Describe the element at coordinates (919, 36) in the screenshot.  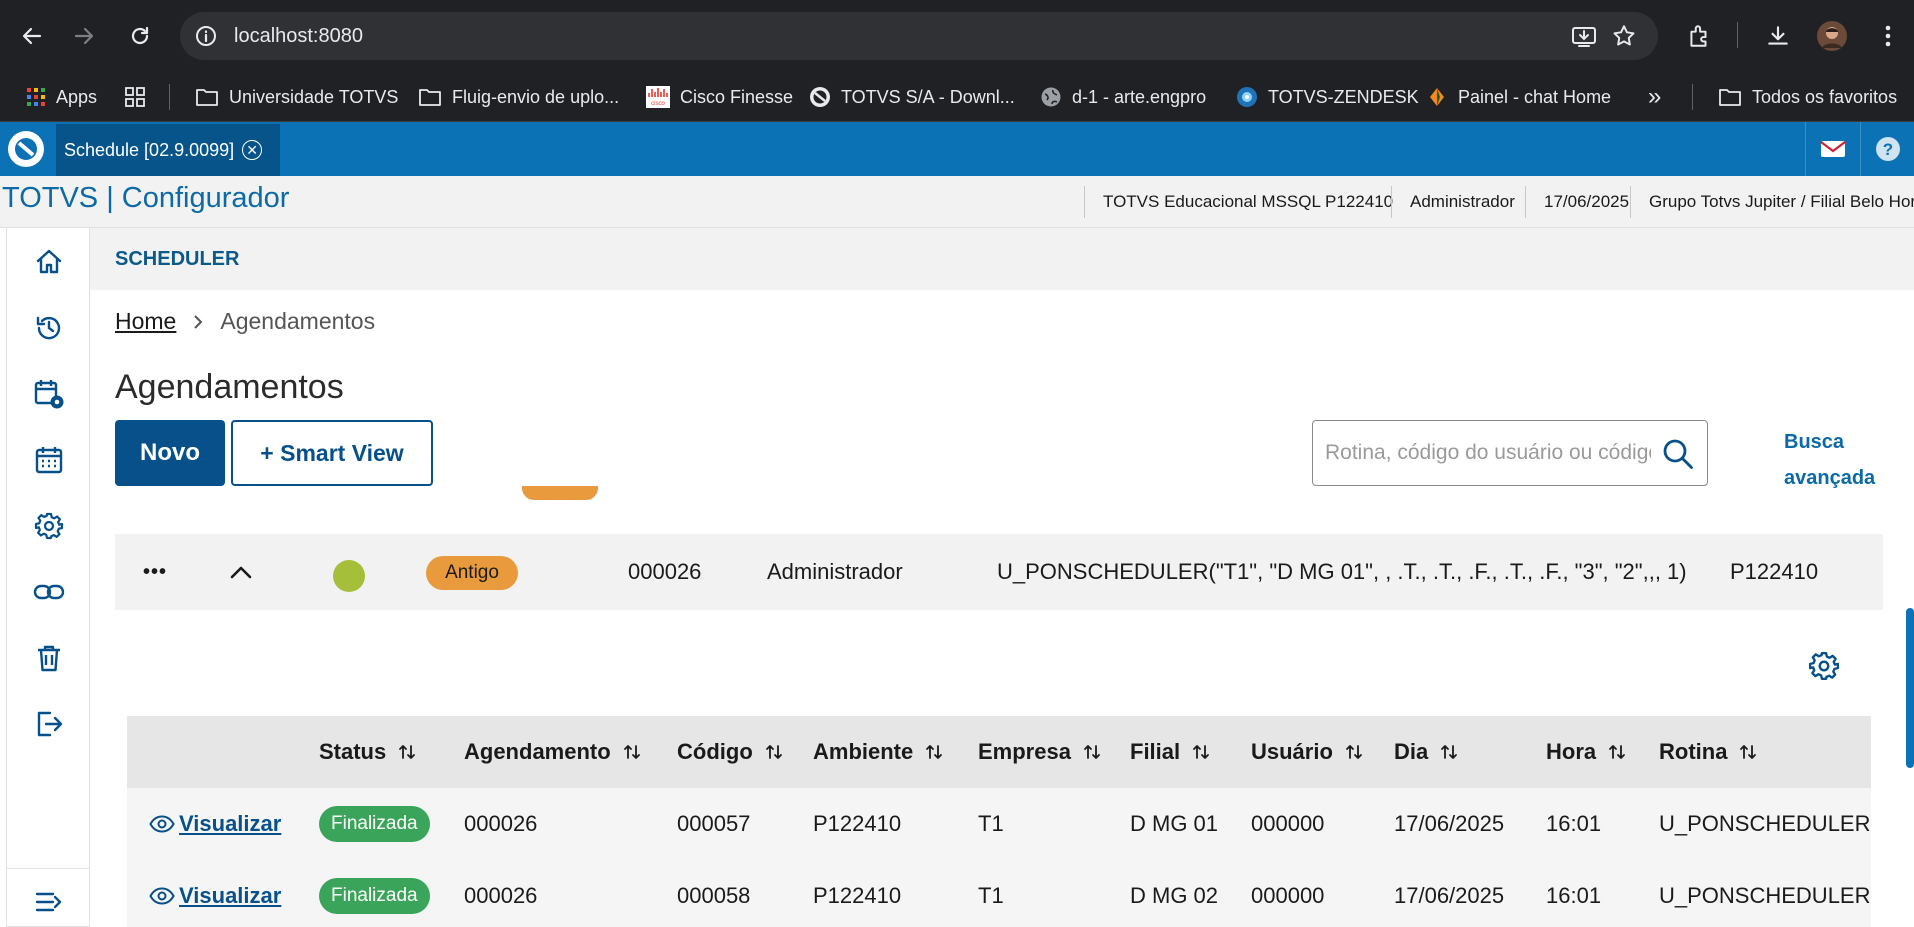
I see `address-bar: localhost:8080` at that location.